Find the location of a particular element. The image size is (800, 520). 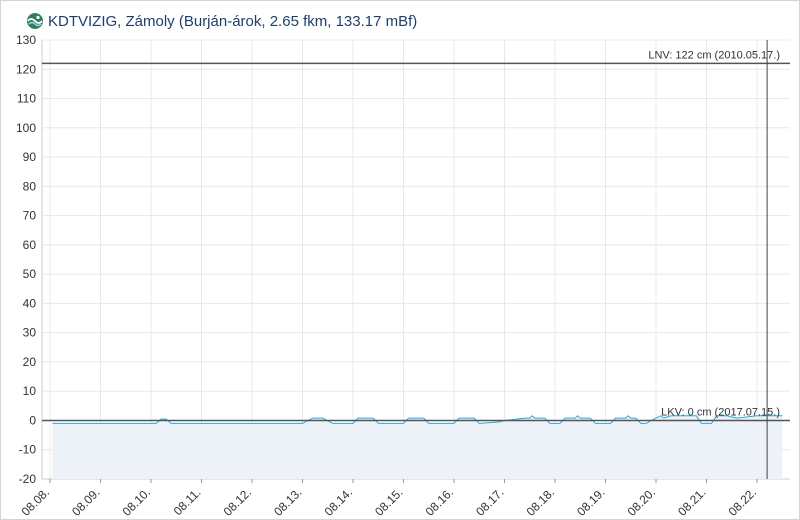

x-tick-label: 08.22. is located at coordinates (742, 501).